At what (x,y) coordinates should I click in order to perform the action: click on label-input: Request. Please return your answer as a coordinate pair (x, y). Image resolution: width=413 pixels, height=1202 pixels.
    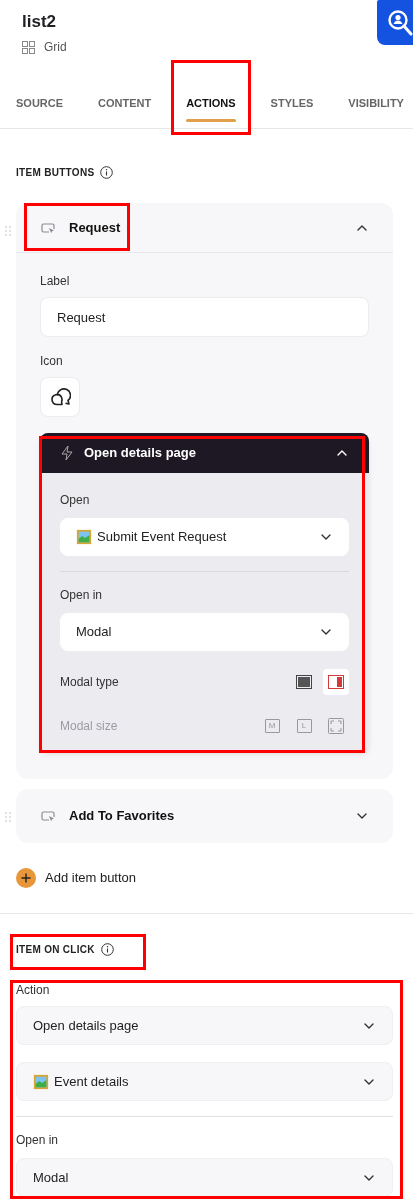
    Looking at the image, I should click on (204, 317).